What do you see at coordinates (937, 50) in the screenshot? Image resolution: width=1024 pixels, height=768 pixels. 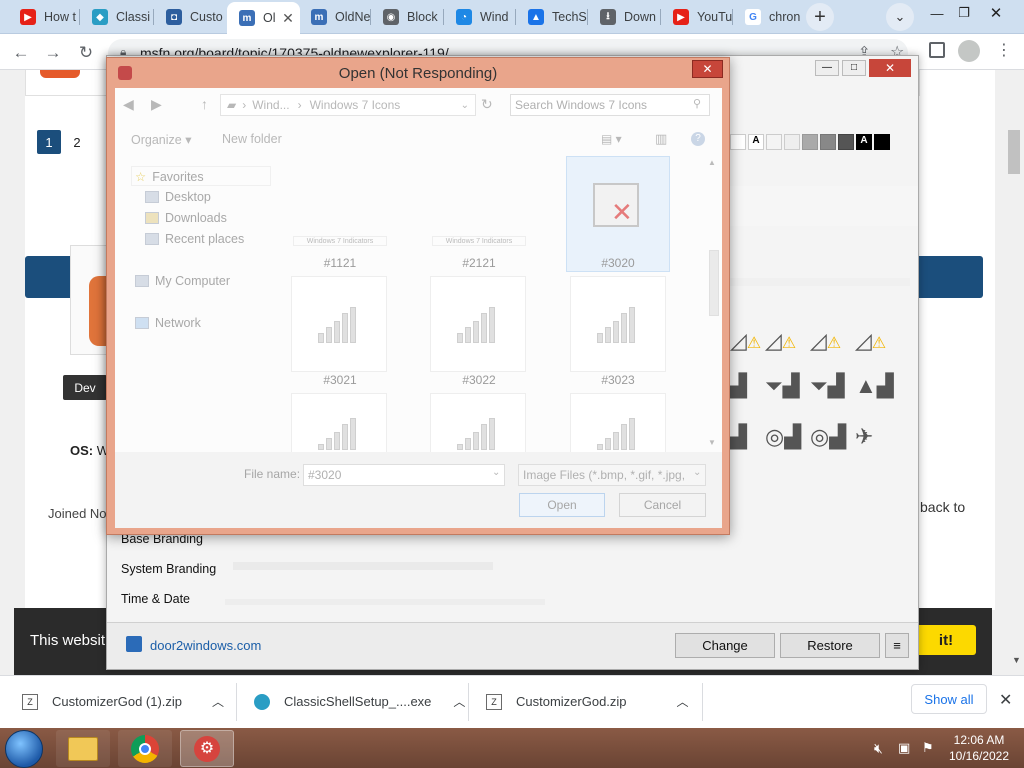 I see `side-panel-icon` at bounding box center [937, 50].